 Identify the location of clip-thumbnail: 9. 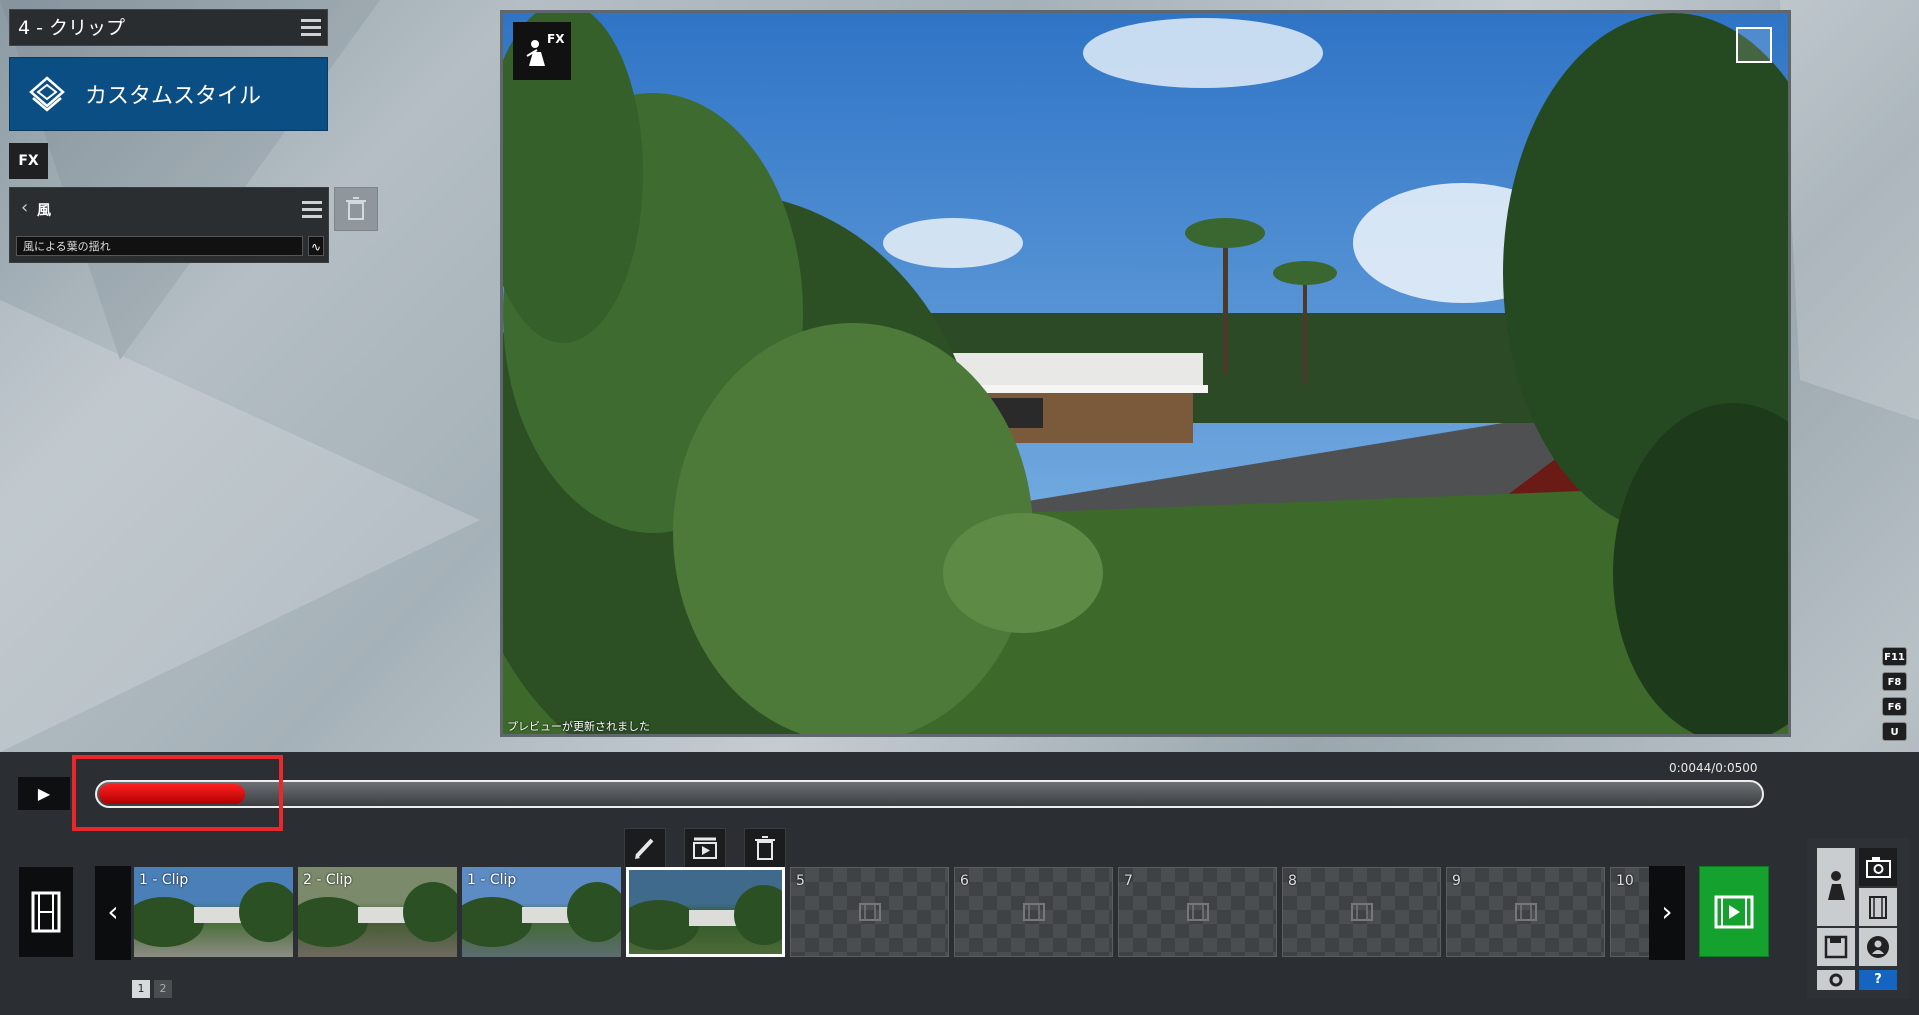
(1525, 912).